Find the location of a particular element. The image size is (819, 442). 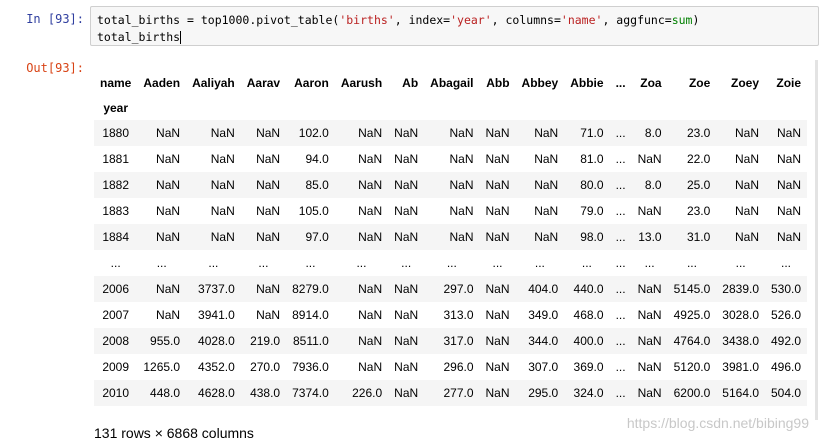

table-cell: 3438.0 is located at coordinates (740, 341).